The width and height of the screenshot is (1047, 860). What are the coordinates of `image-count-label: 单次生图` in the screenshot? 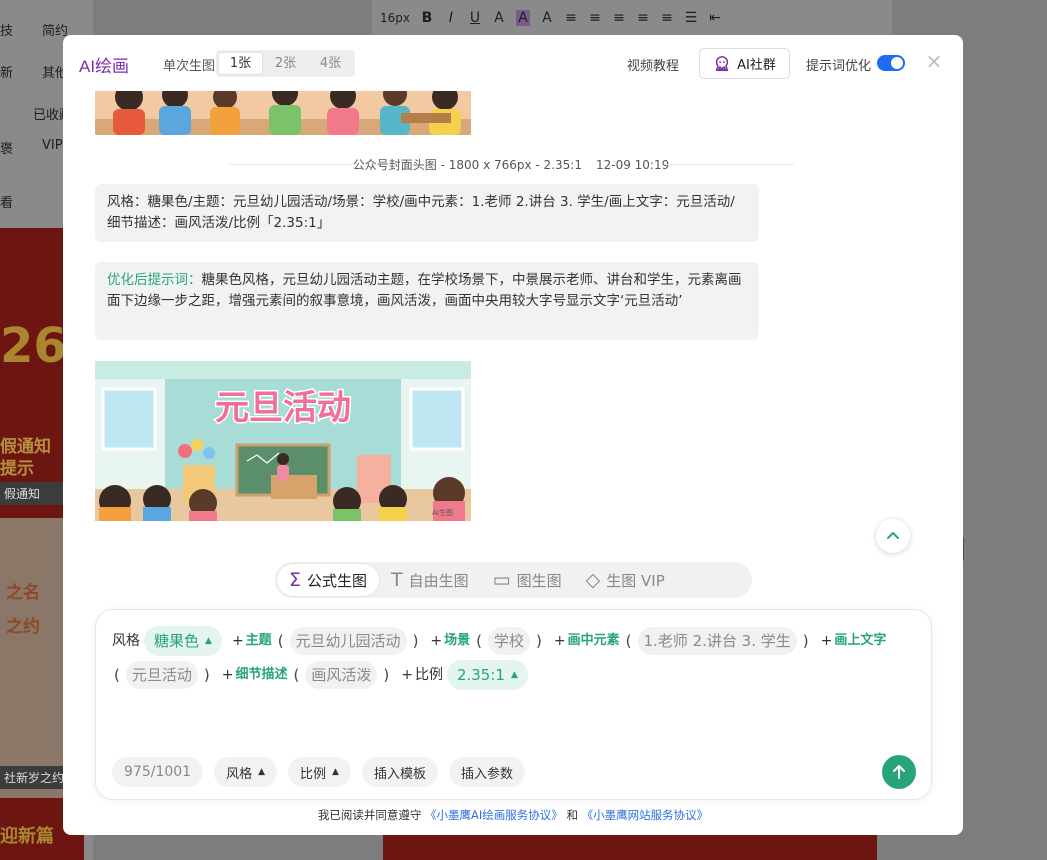 It's located at (189, 66).